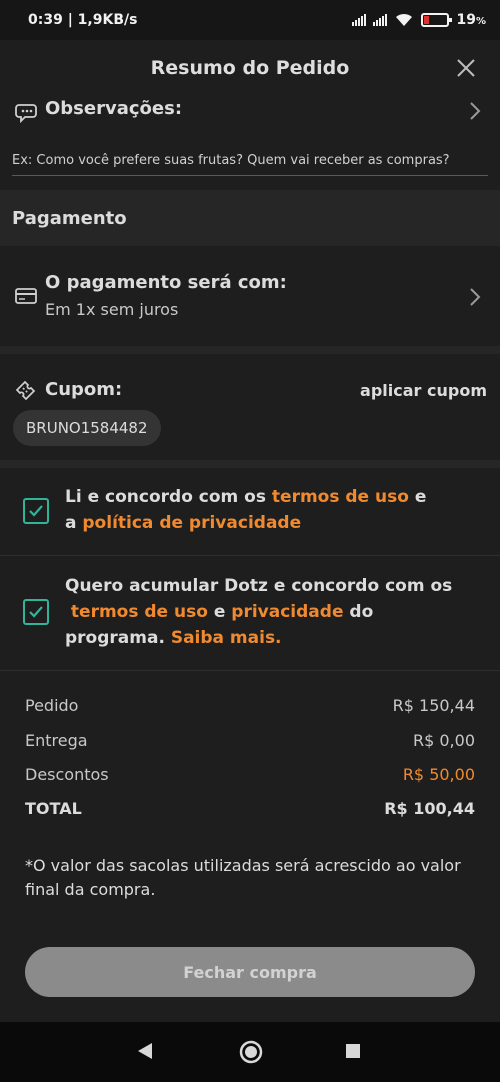 Image resolution: width=500 pixels, height=1082 pixels. I want to click on summary-row-delivery: Entrega R$ 0,00, so click(250, 740).